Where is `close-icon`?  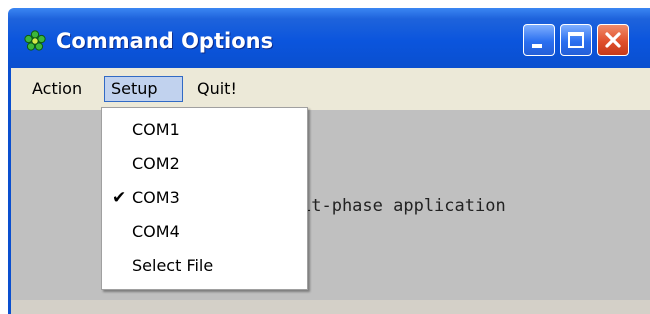
close-icon is located at coordinates (613, 40).